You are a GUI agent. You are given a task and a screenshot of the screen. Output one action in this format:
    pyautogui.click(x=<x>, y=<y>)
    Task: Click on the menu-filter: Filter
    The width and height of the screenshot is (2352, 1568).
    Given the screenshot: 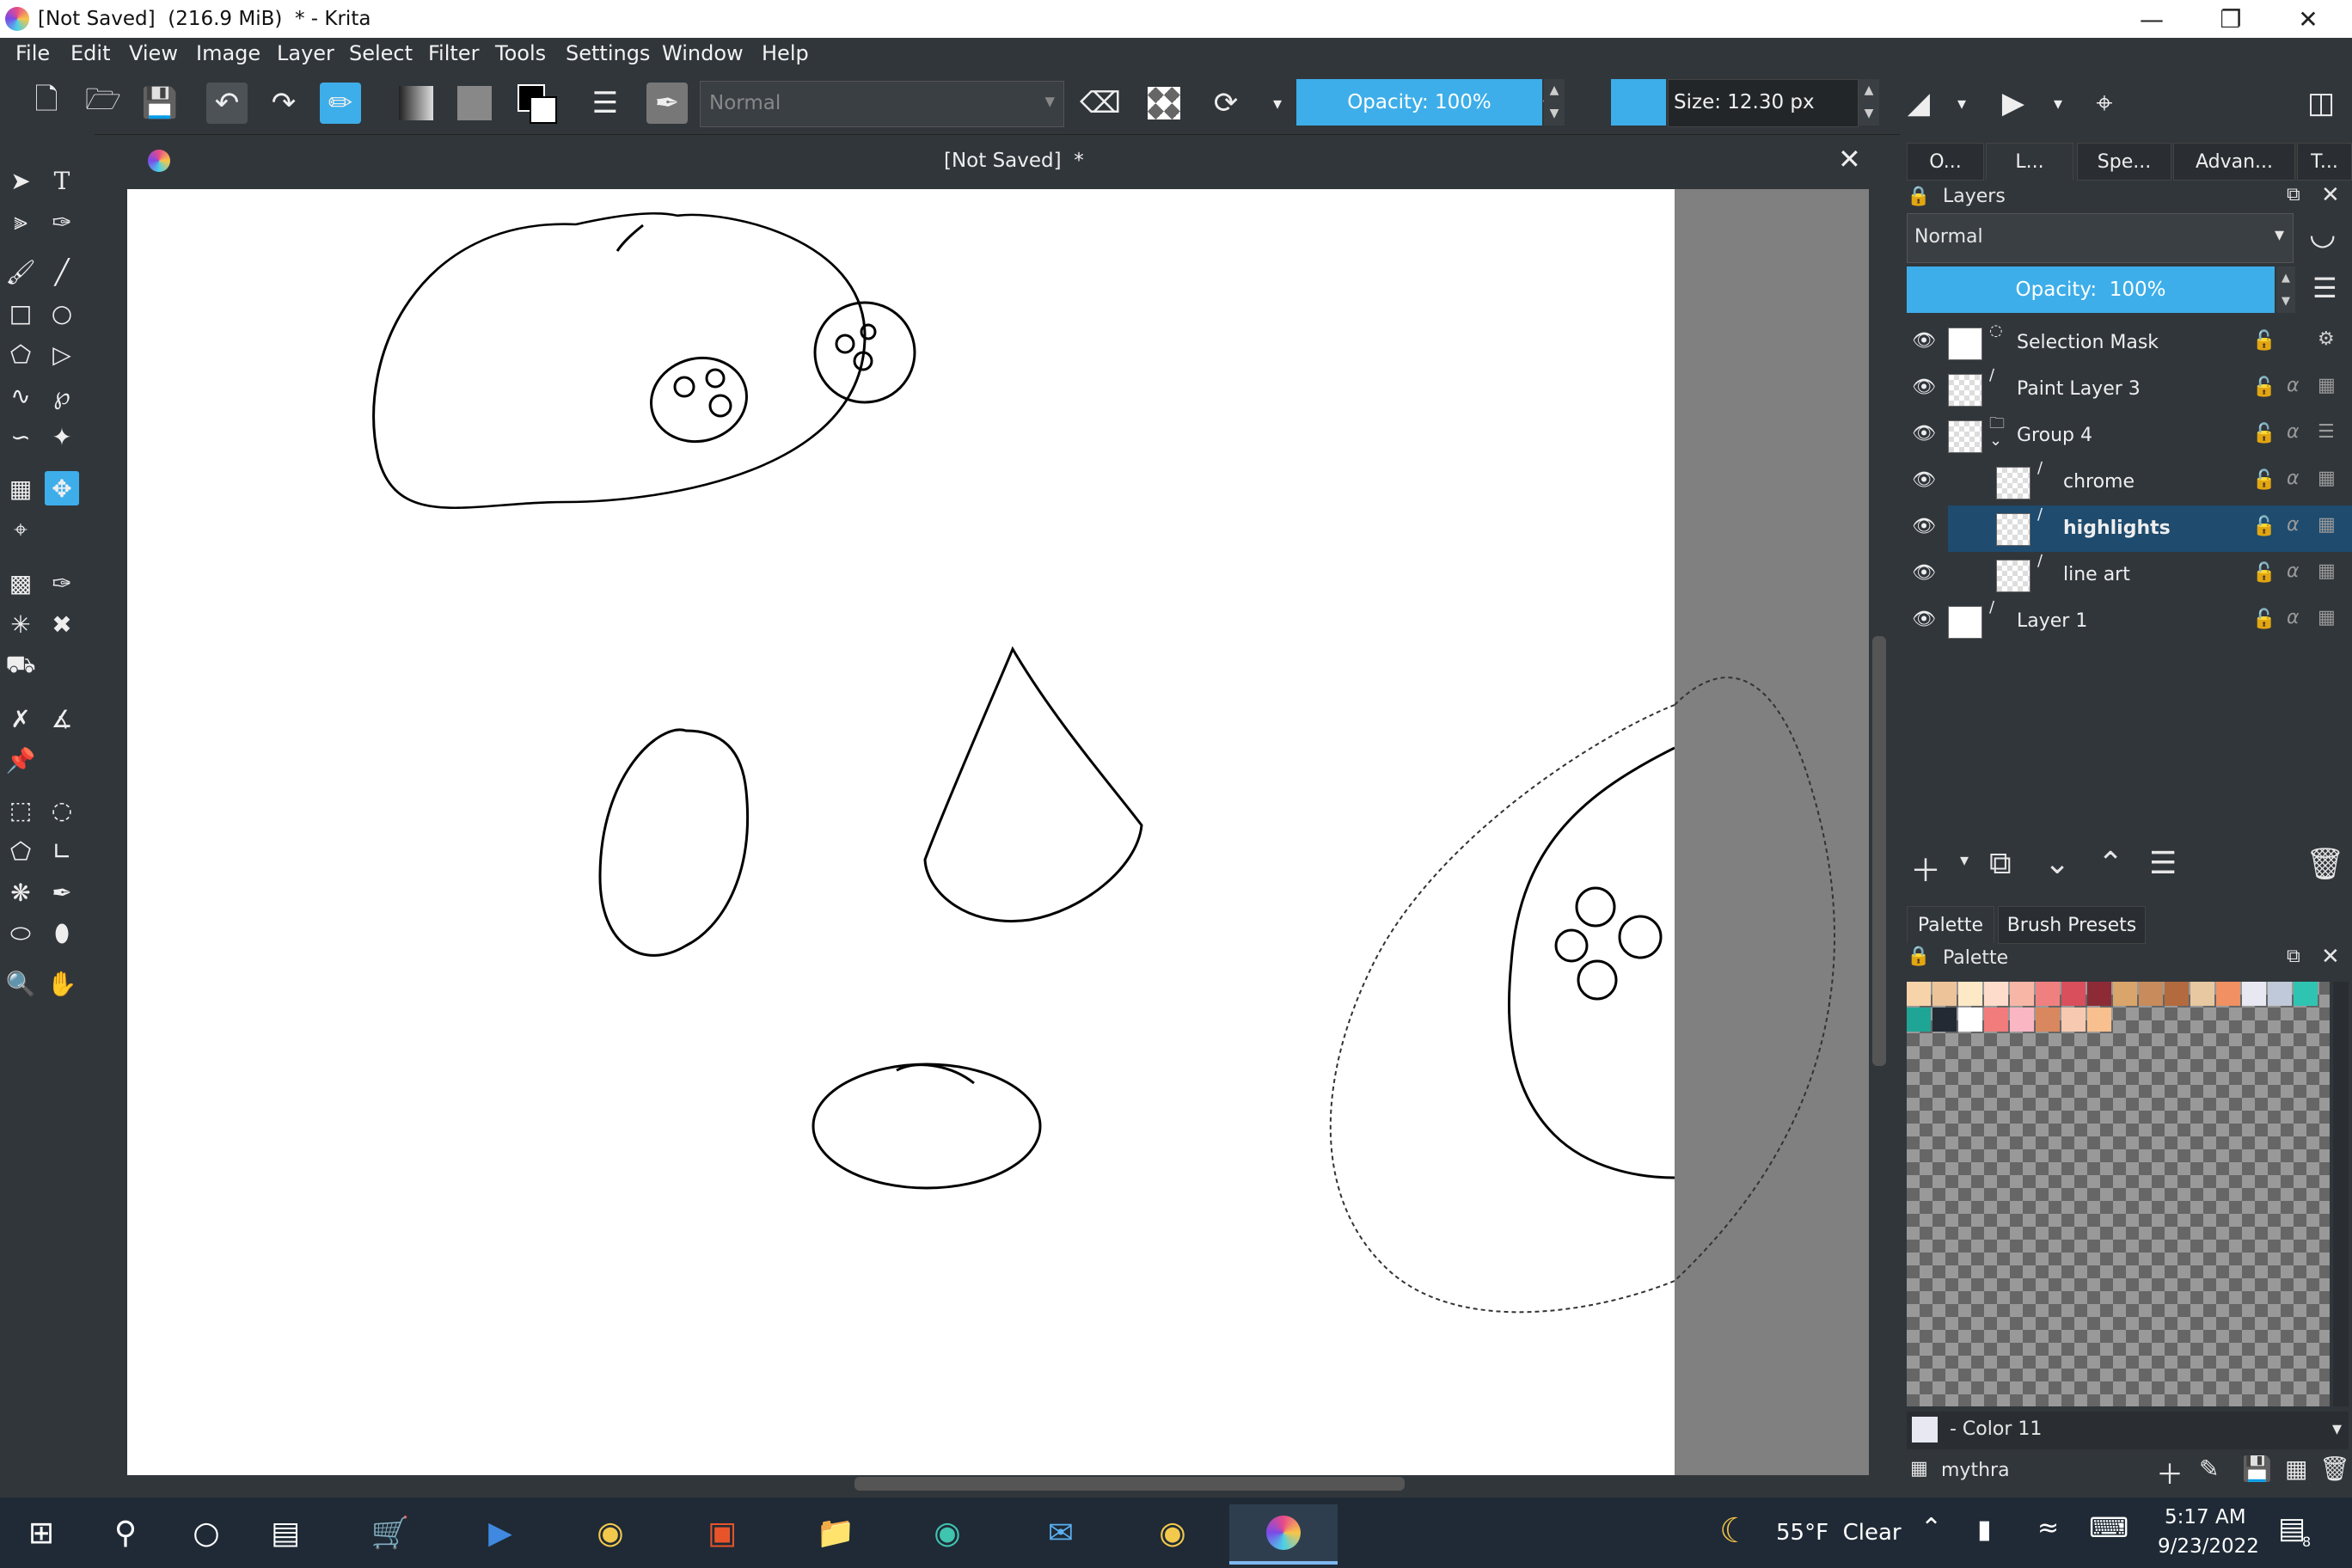 What is the action you would take?
    pyautogui.click(x=453, y=53)
    